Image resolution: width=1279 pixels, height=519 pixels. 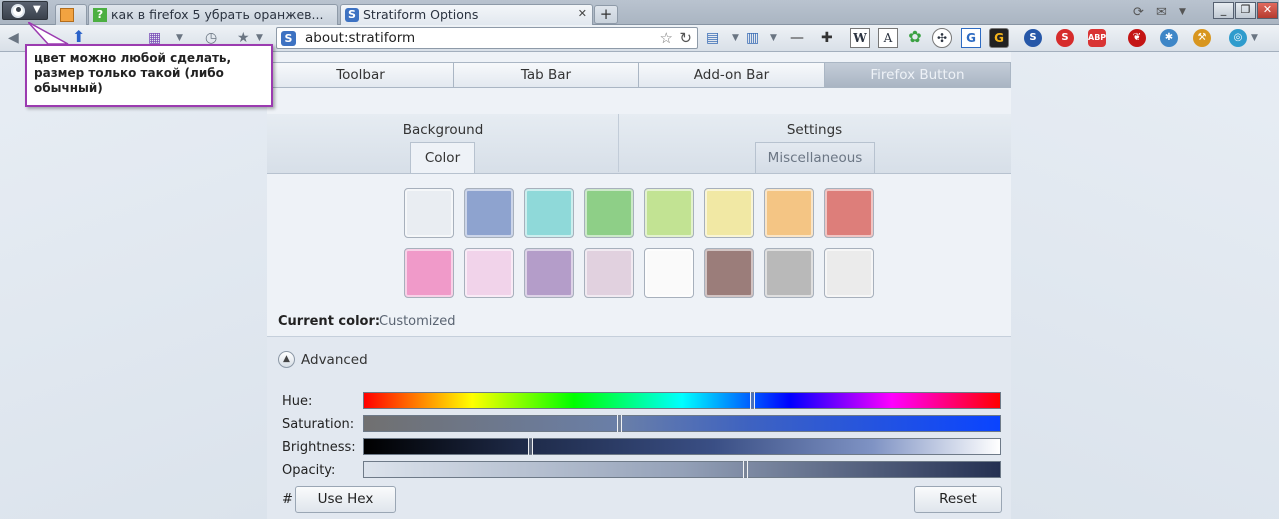 What do you see at coordinates (752, 400) in the screenshot?
I see `hue-slider-thumb` at bounding box center [752, 400].